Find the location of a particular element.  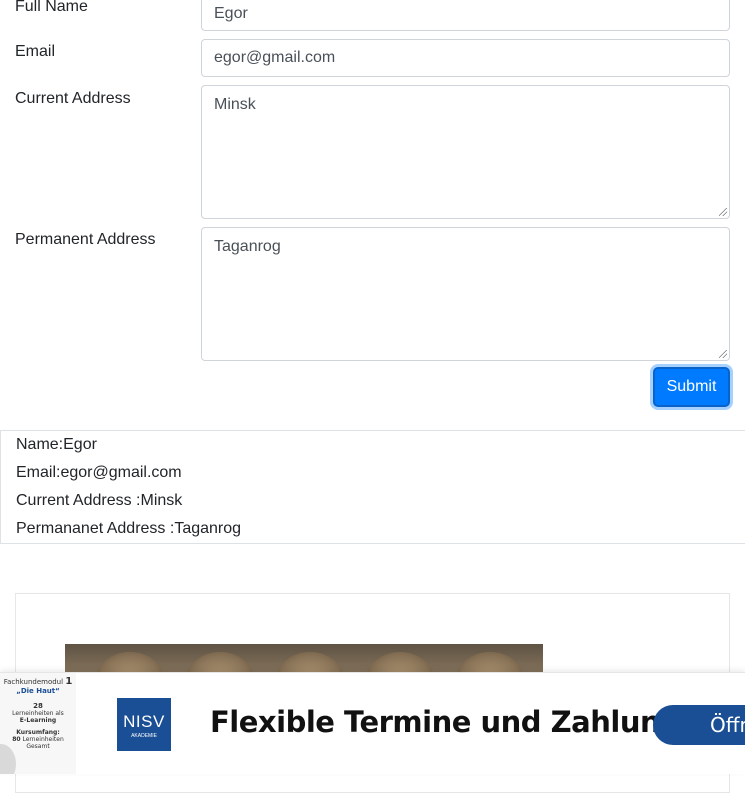

logo-text: NISV is located at coordinates (144, 721).